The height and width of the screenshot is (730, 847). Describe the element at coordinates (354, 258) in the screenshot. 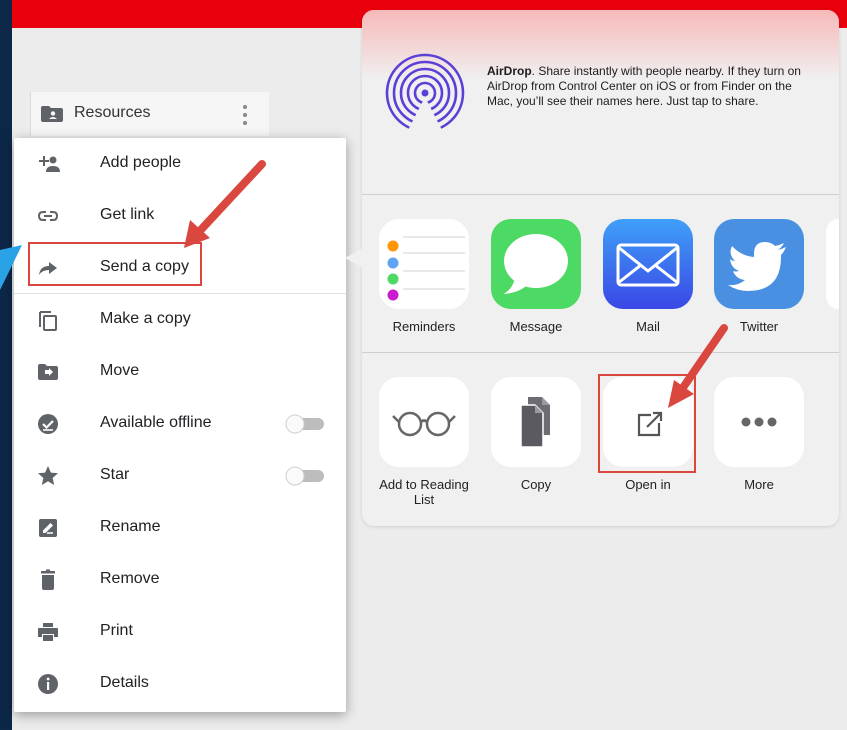

I see `popover-pointer` at that location.